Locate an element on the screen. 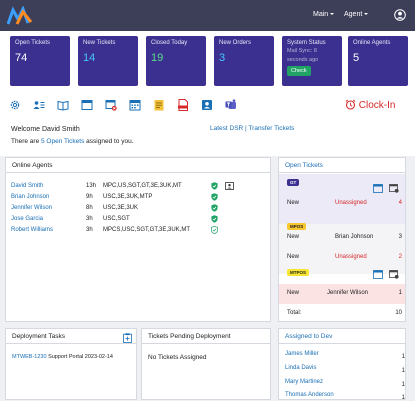 This screenshot has width=415, height=401. tile-closed-today: Closed Today 19 is located at coordinates (176, 61).